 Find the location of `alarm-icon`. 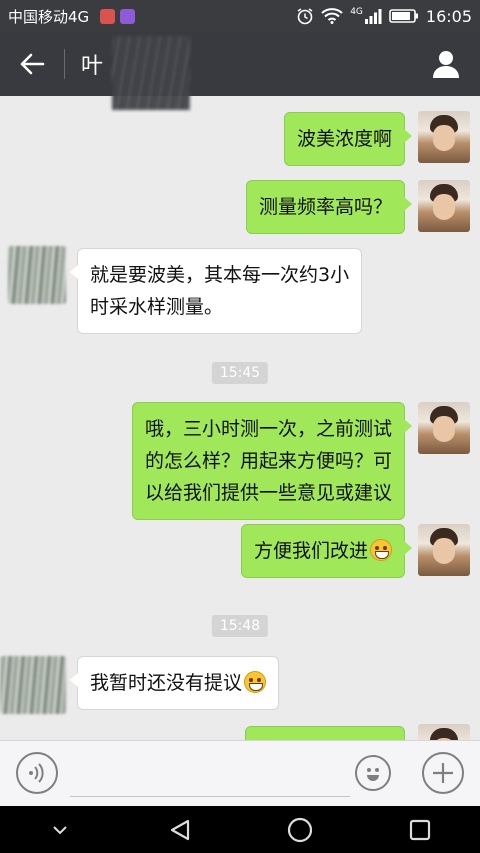

alarm-icon is located at coordinates (305, 16).